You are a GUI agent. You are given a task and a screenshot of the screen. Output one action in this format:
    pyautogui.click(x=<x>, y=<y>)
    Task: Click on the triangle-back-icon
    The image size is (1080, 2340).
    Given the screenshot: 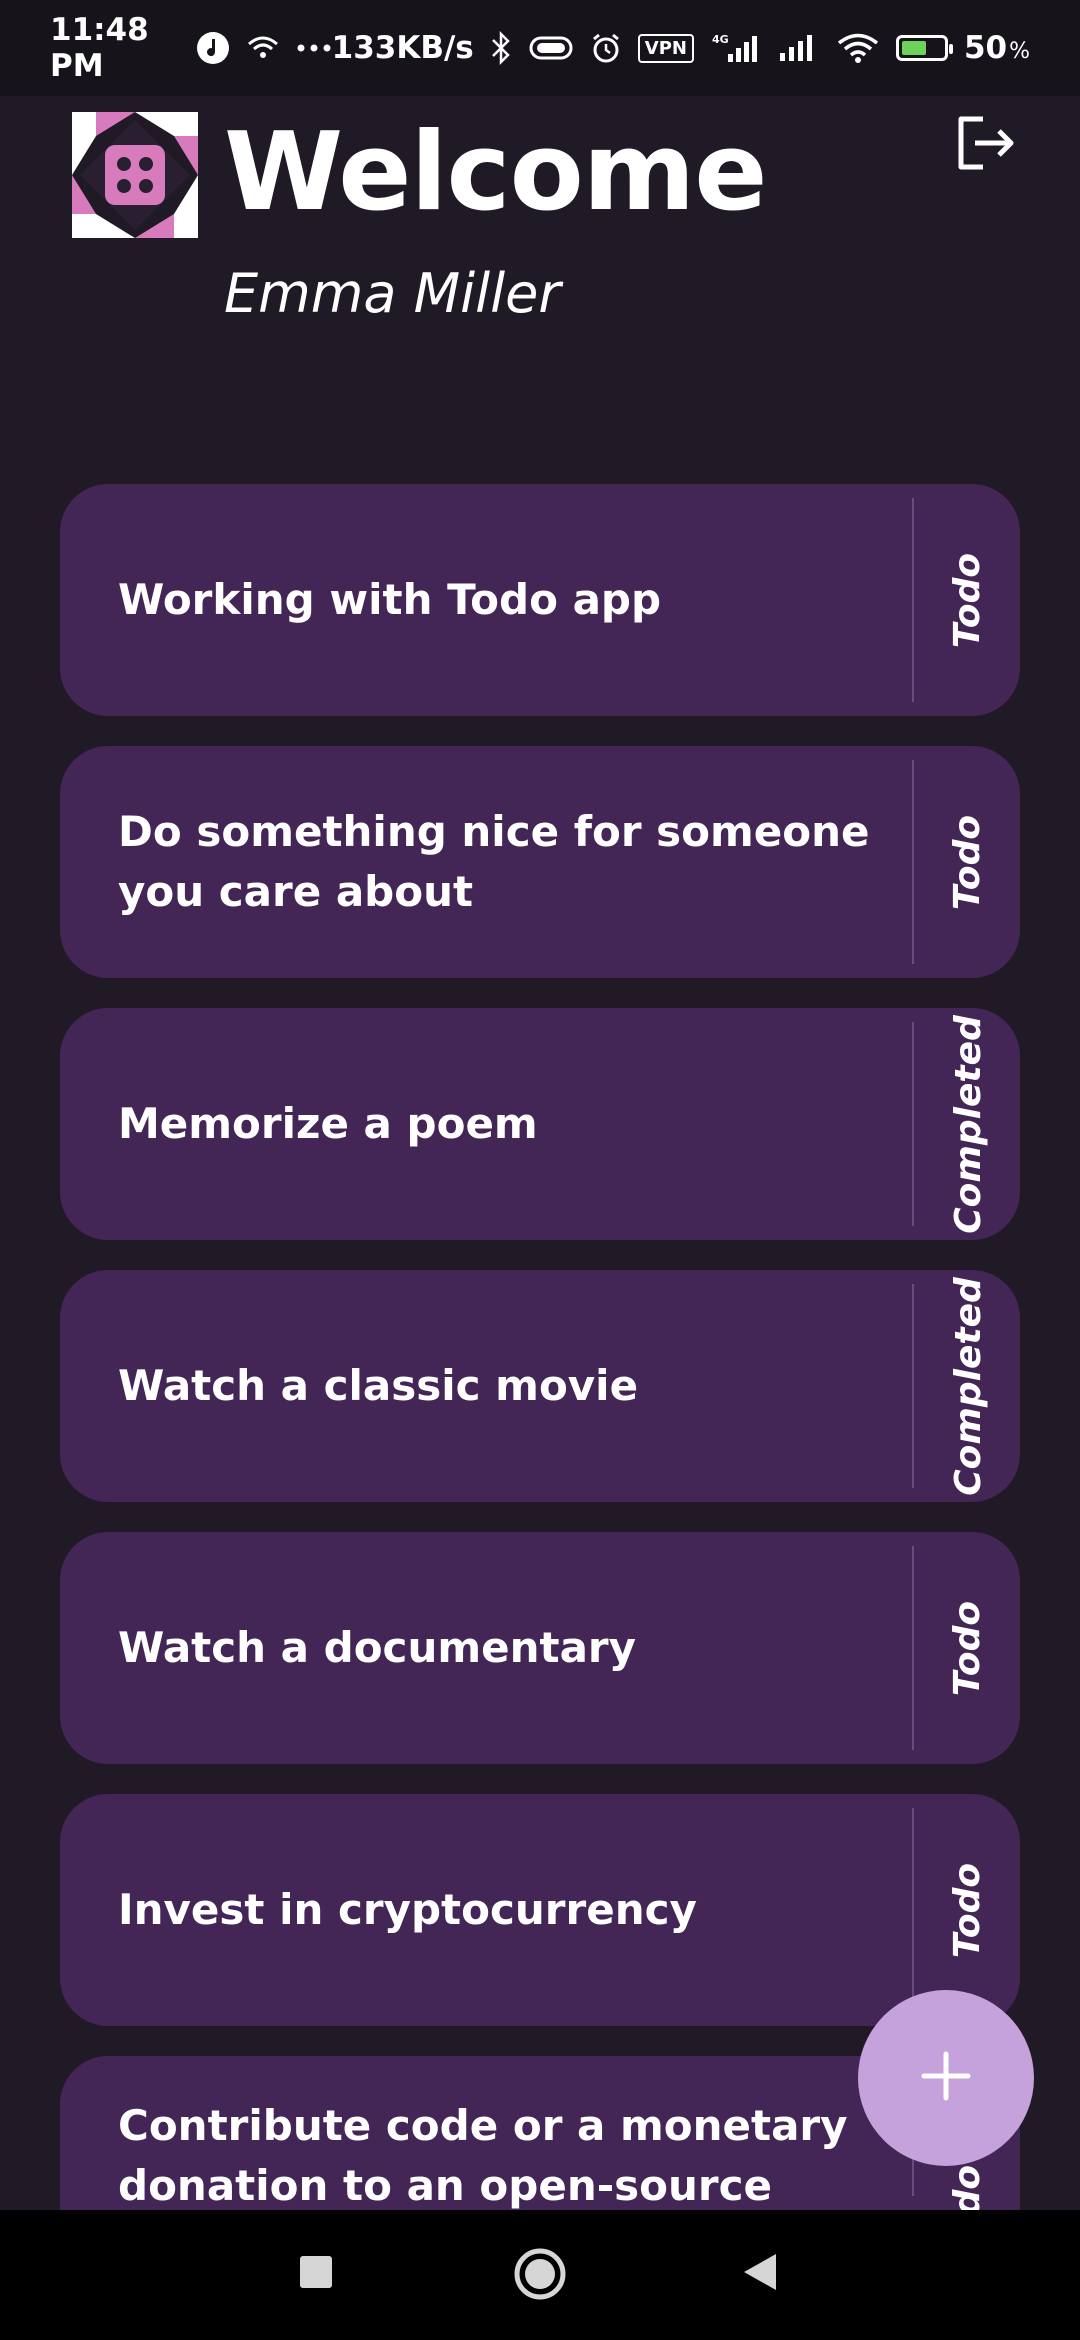 What is the action you would take?
    pyautogui.click(x=760, y=2274)
    